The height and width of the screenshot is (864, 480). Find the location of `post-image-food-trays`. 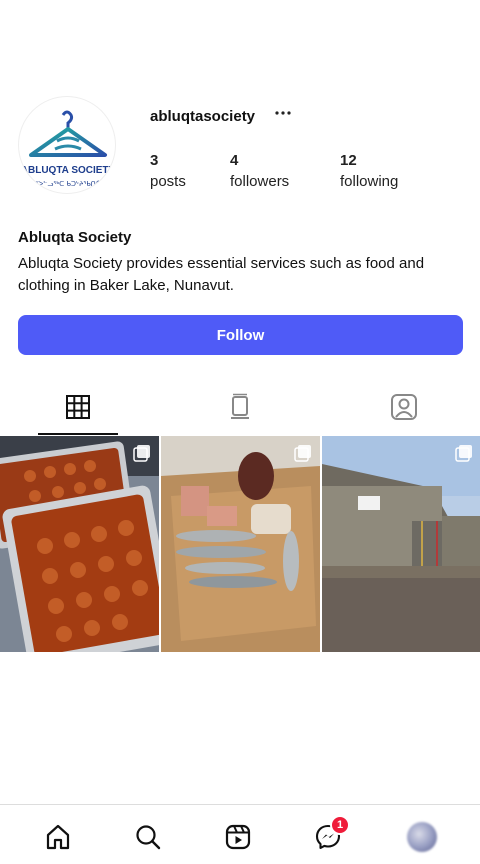

post-image-food-trays is located at coordinates (79, 544).